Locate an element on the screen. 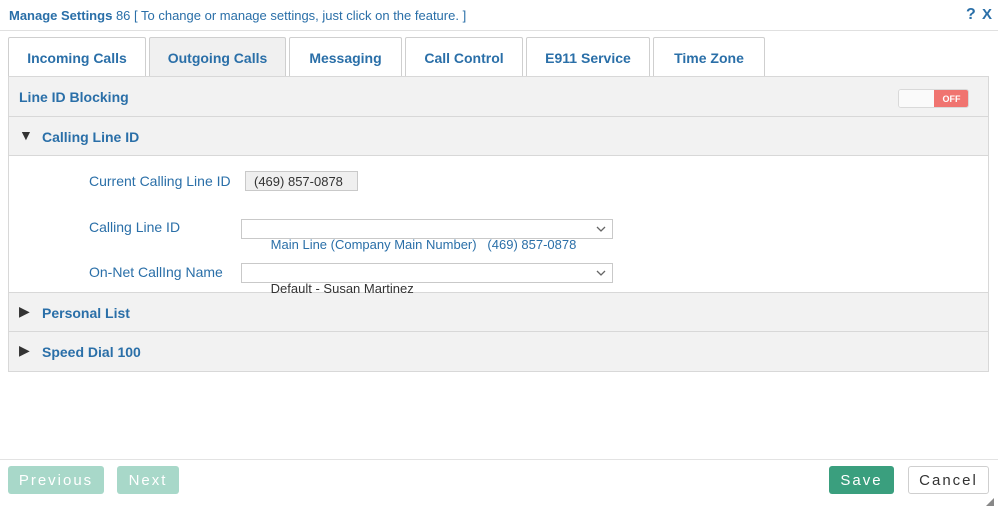 This screenshot has height=509, width=998. on-net-calling-name-label: On-Net CallIng Name is located at coordinates (156, 272).